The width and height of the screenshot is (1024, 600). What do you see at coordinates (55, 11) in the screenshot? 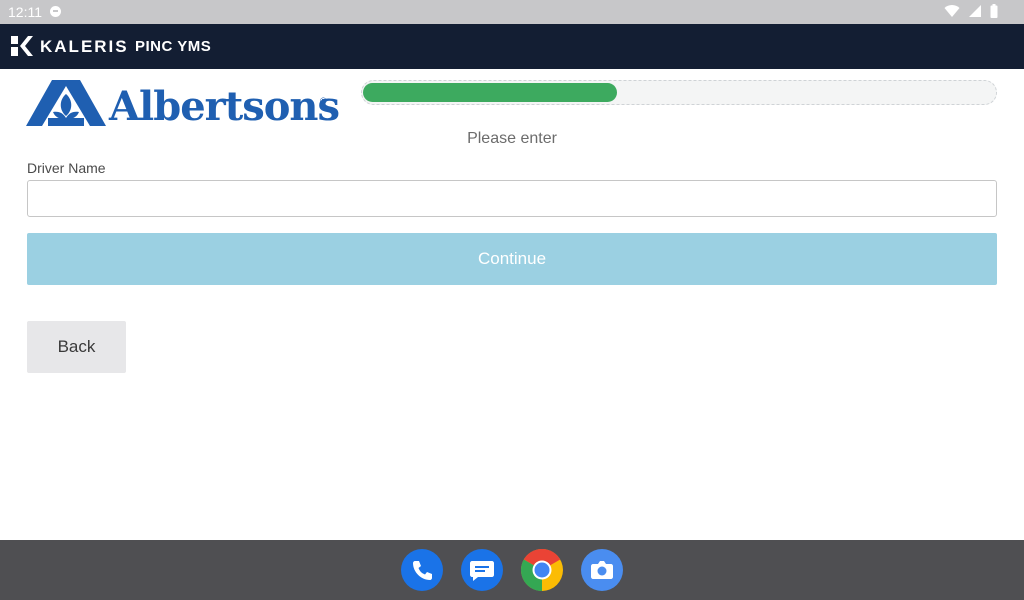
I see `message-icon` at bounding box center [55, 11].